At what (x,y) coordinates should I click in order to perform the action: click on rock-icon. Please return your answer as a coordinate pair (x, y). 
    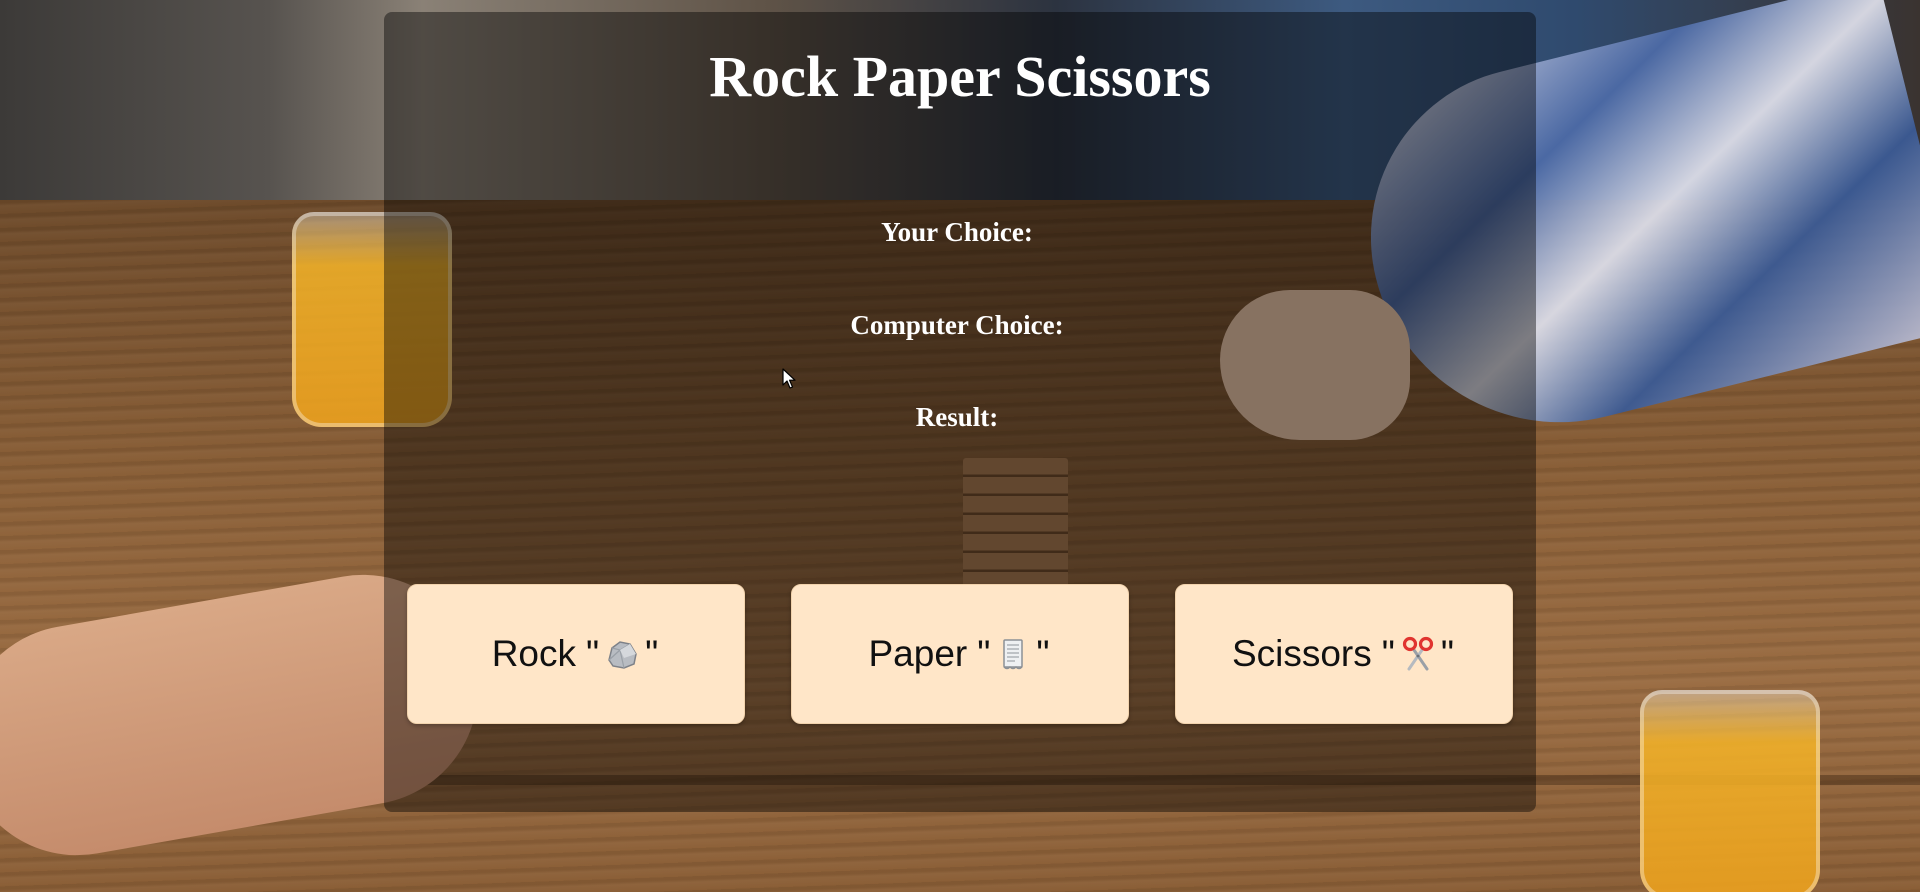
    Looking at the image, I should click on (622, 654).